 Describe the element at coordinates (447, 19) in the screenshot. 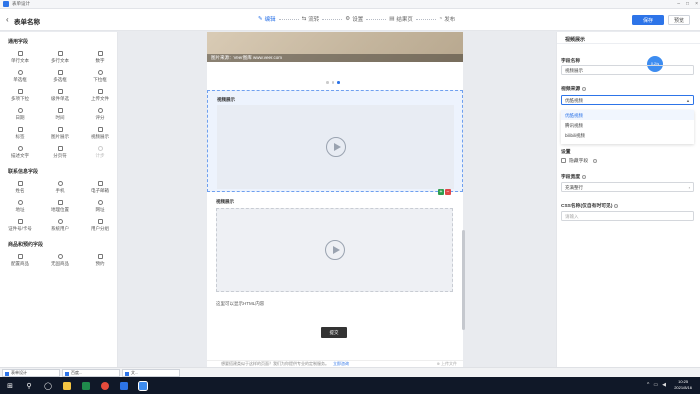

I see `step-publish: ◔ 发布` at that location.